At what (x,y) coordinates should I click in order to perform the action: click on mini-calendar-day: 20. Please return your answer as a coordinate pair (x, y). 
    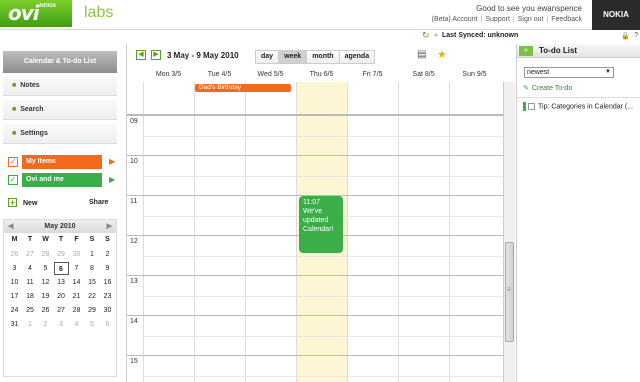
    Looking at the image, I should click on (61, 296).